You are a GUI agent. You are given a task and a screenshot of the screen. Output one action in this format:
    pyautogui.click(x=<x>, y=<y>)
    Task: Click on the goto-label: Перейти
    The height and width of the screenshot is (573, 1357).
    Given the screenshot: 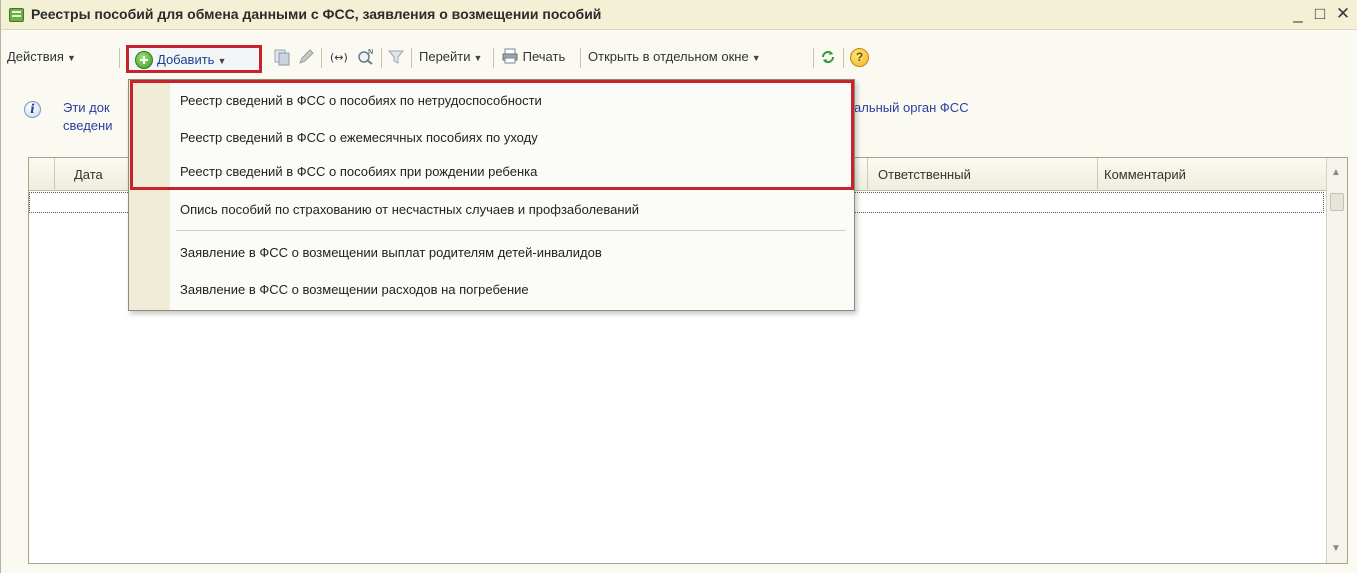 What is the action you would take?
    pyautogui.click(x=445, y=56)
    